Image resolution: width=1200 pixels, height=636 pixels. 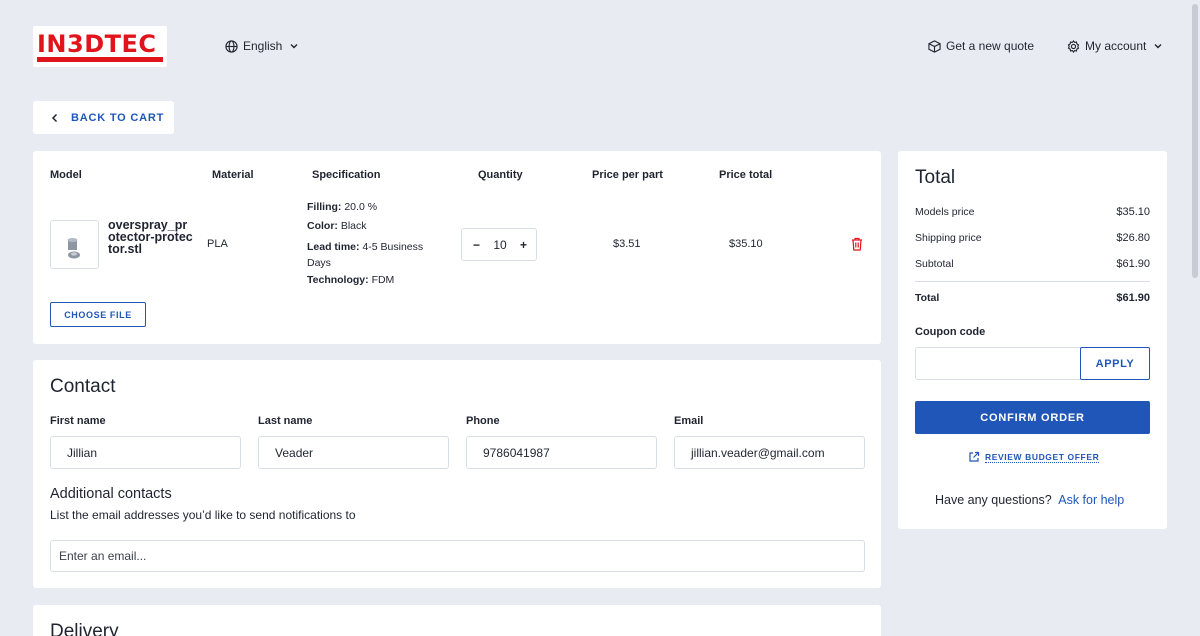 I want to click on review-budget-offer-label: REVIEW BUDGET OFFER, so click(x=1042, y=457).